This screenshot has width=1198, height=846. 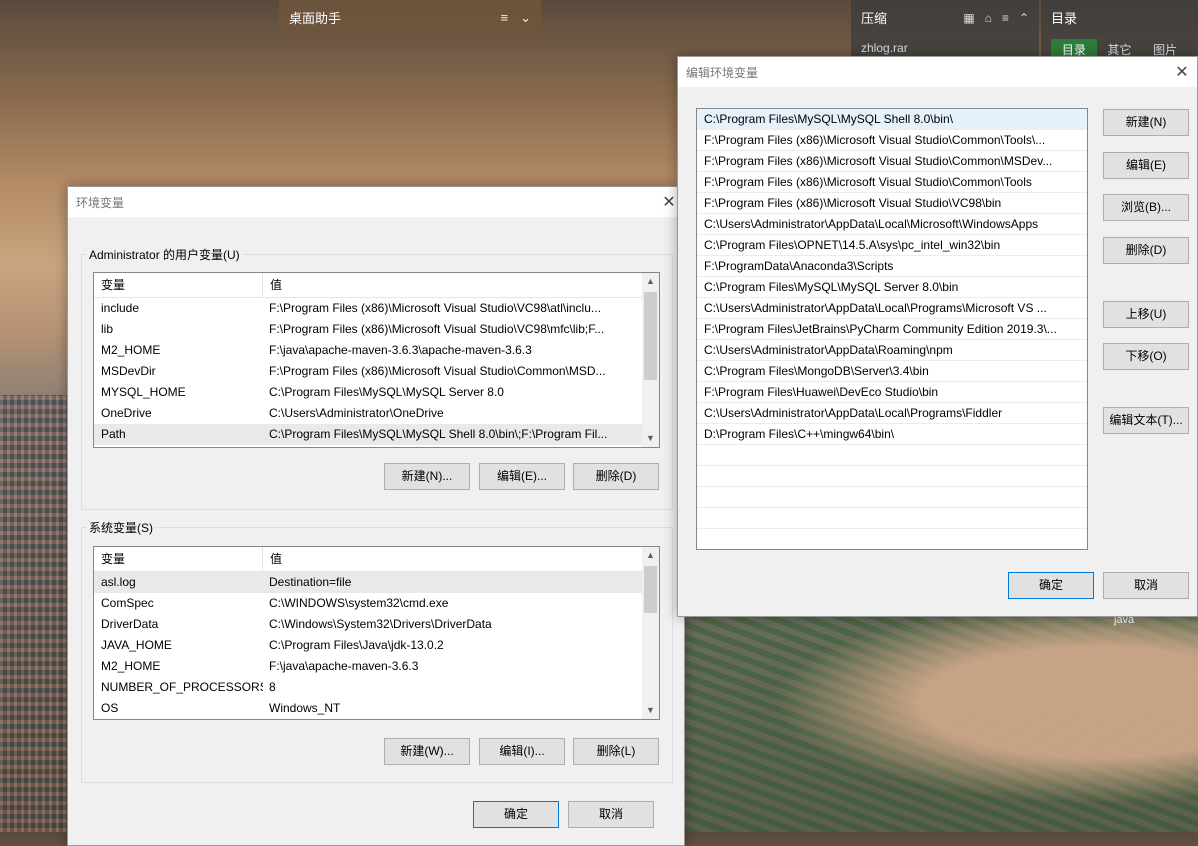 What do you see at coordinates (305, 708) in the screenshot?
I see `var-value: Windows_NT` at bounding box center [305, 708].